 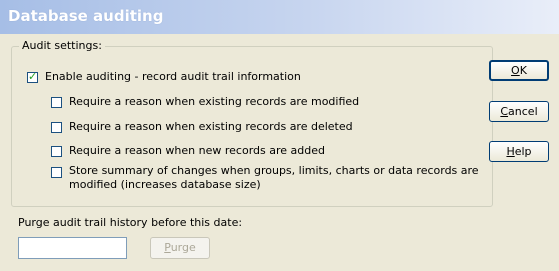 I want to click on enable-auditing-checkbox, so click(x=32, y=76).